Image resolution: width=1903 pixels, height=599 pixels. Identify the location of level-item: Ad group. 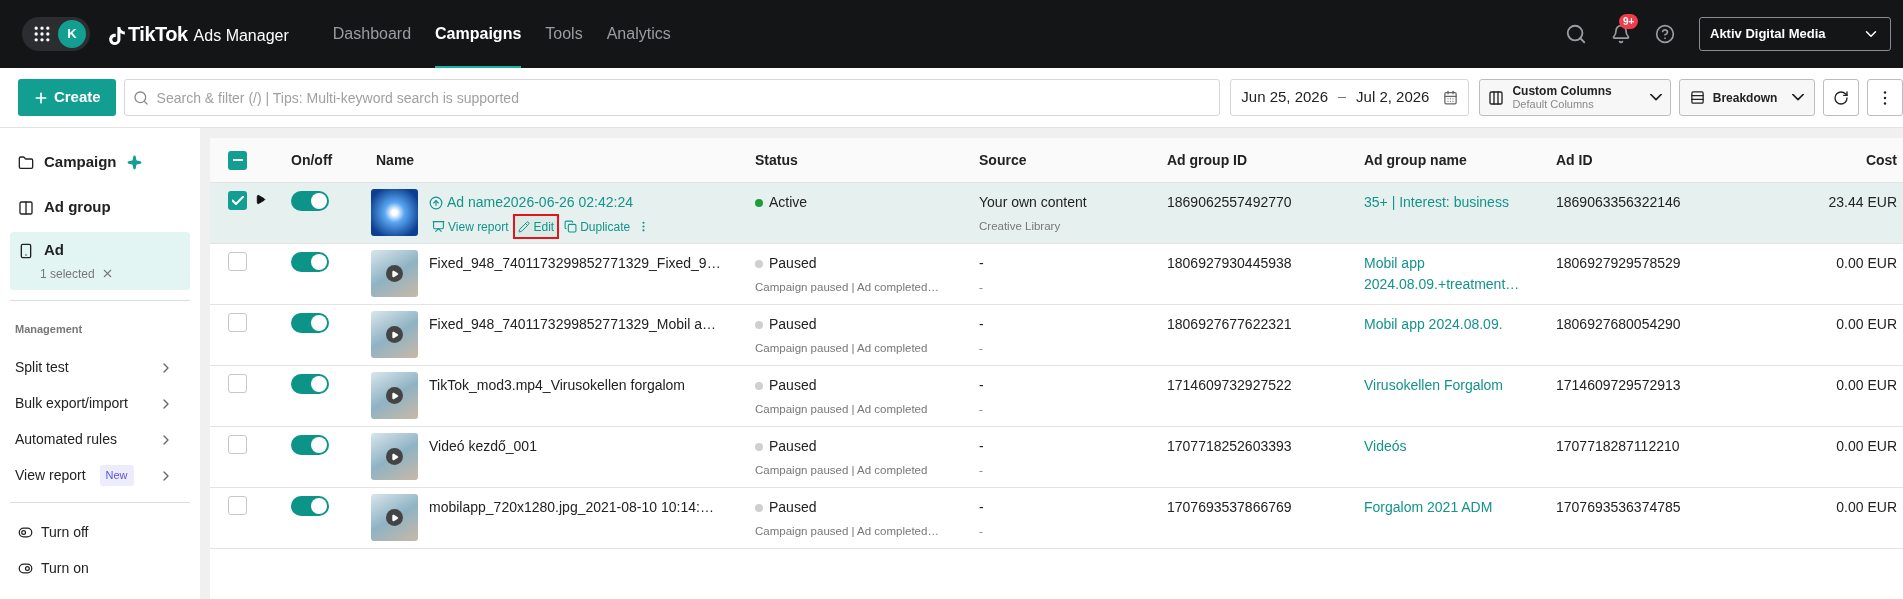
(100, 207).